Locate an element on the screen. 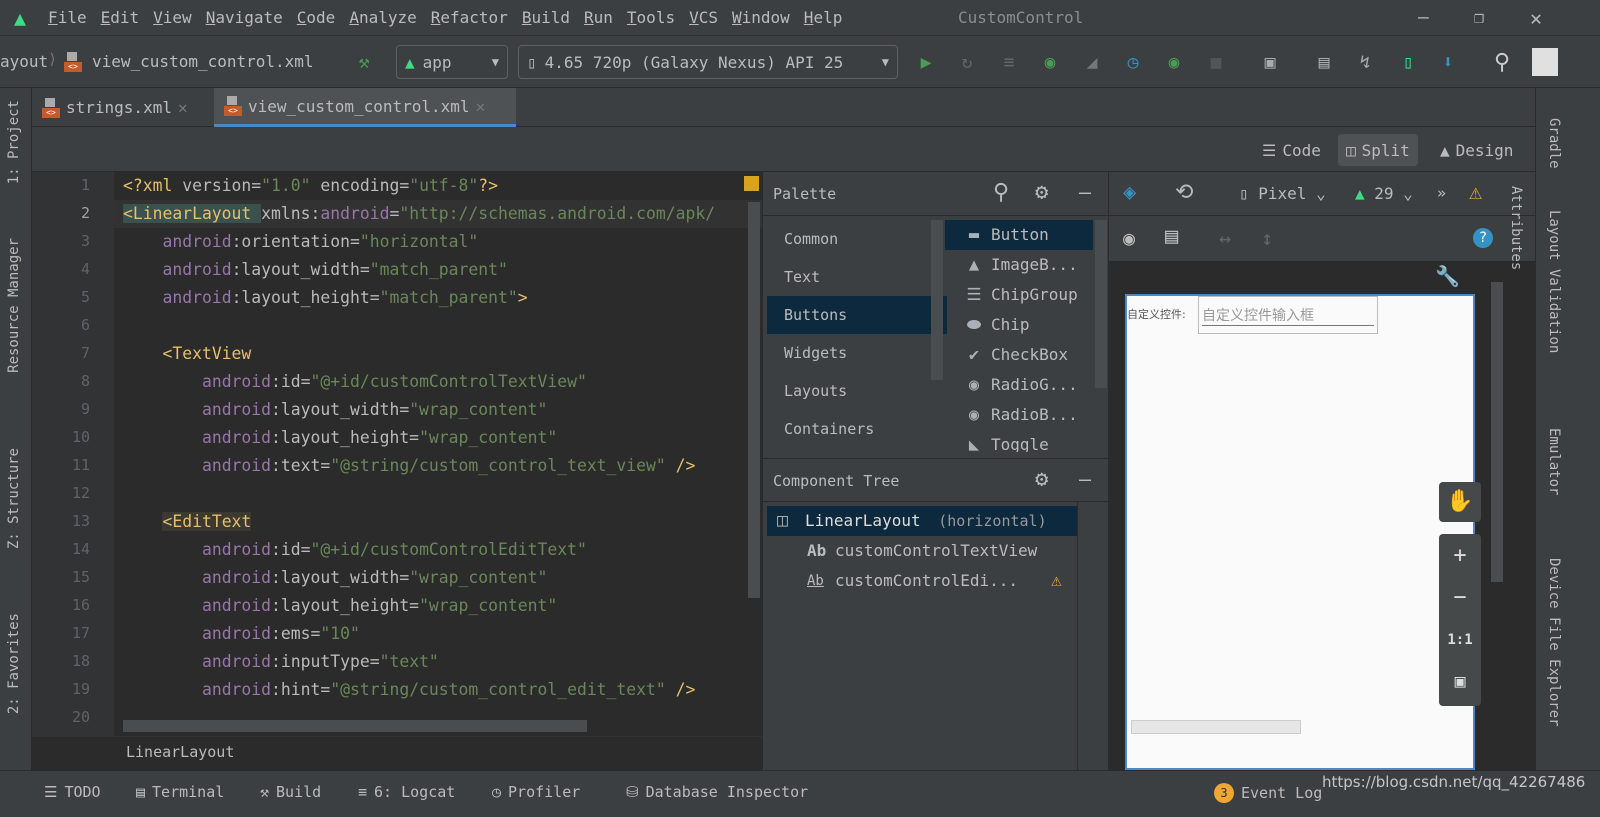 This screenshot has height=817, width=1600. apply-changes-icon: ↻ is located at coordinates (967, 62).